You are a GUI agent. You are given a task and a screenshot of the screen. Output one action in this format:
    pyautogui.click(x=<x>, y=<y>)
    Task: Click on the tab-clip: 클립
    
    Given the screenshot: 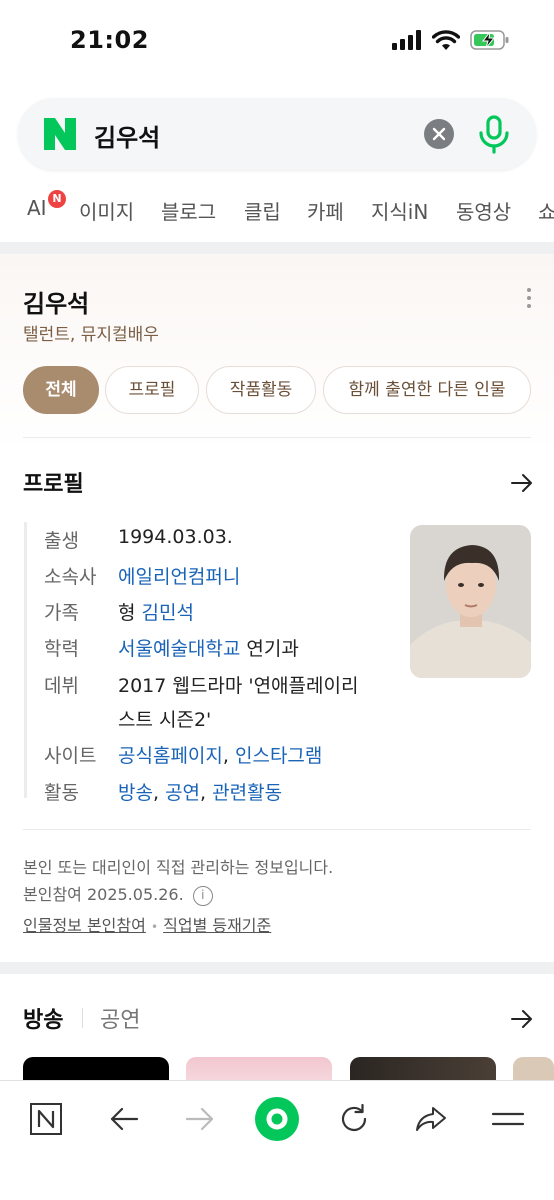 What is the action you would take?
    pyautogui.click(x=262, y=210)
    